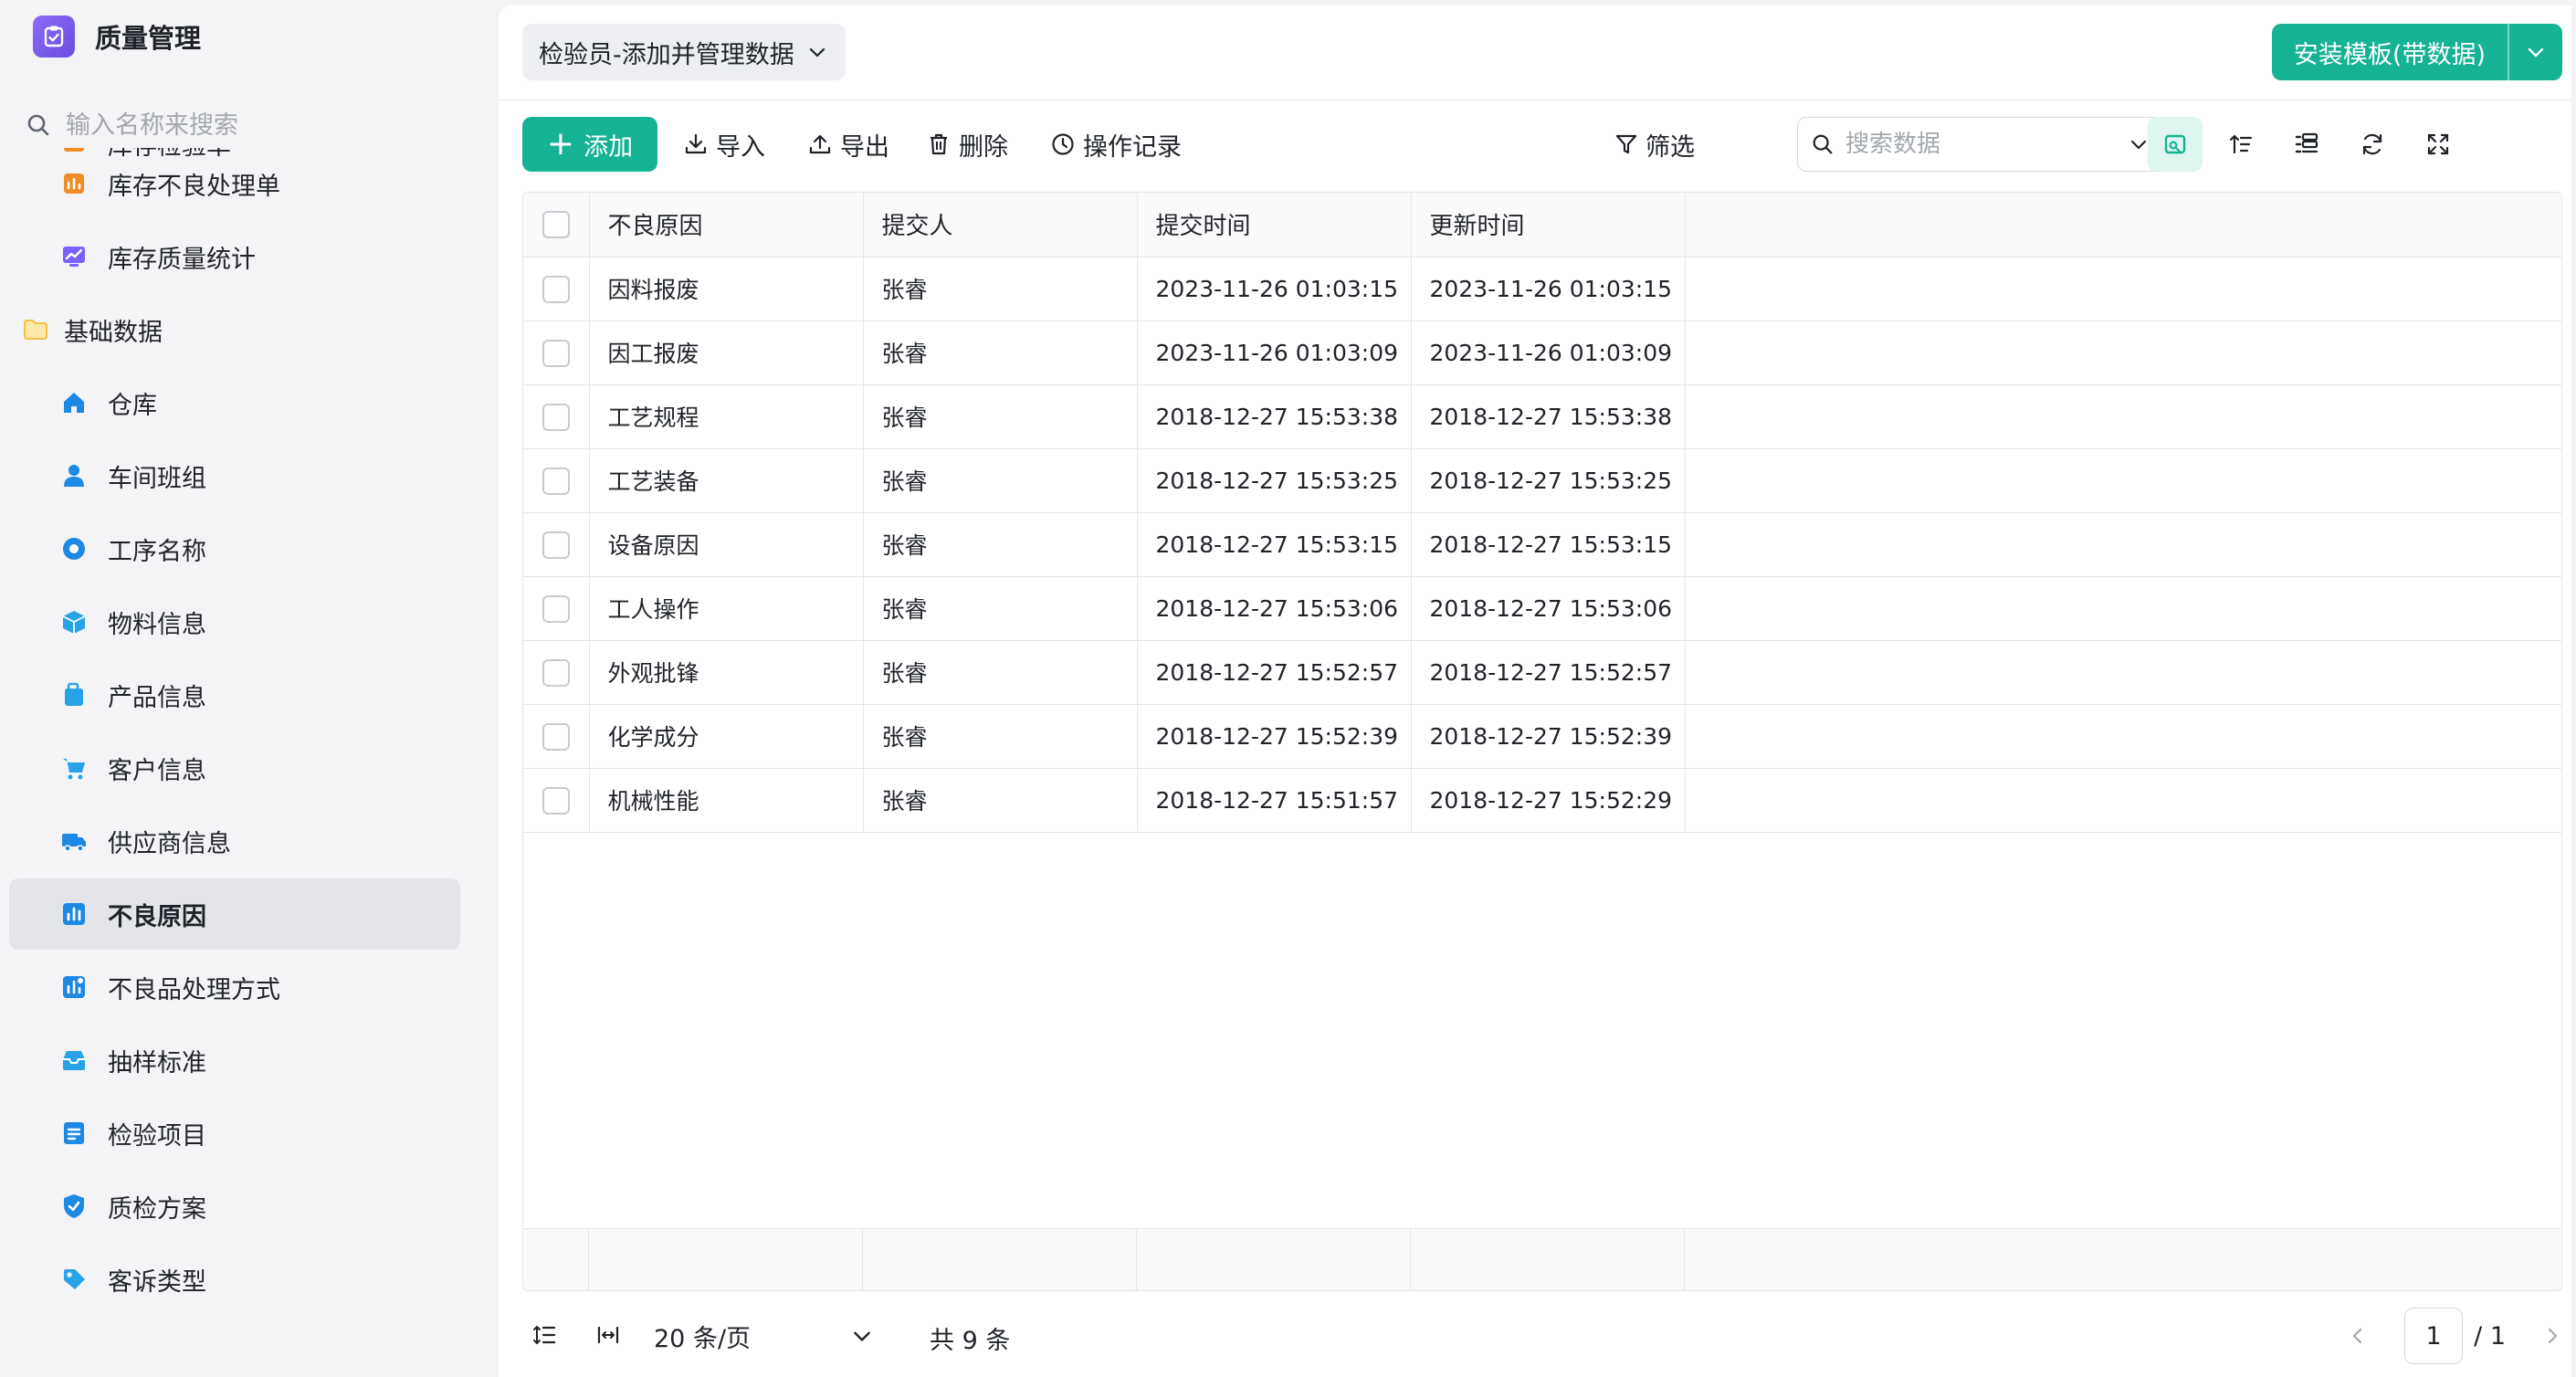 The image size is (2576, 1377). Describe the element at coordinates (544, 1338) in the screenshot. I see `row-height-button` at that location.